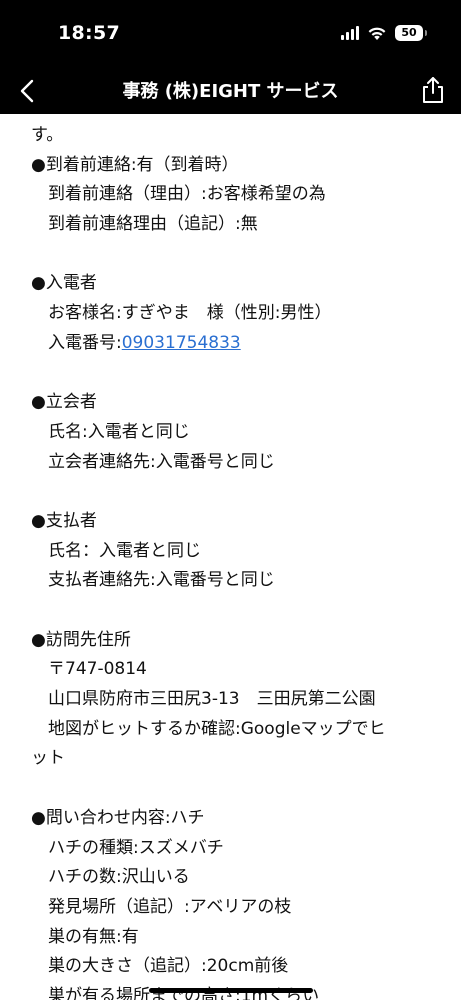 The image size is (461, 1000). What do you see at coordinates (48, 758) in the screenshot?
I see `text-line: ット` at bounding box center [48, 758].